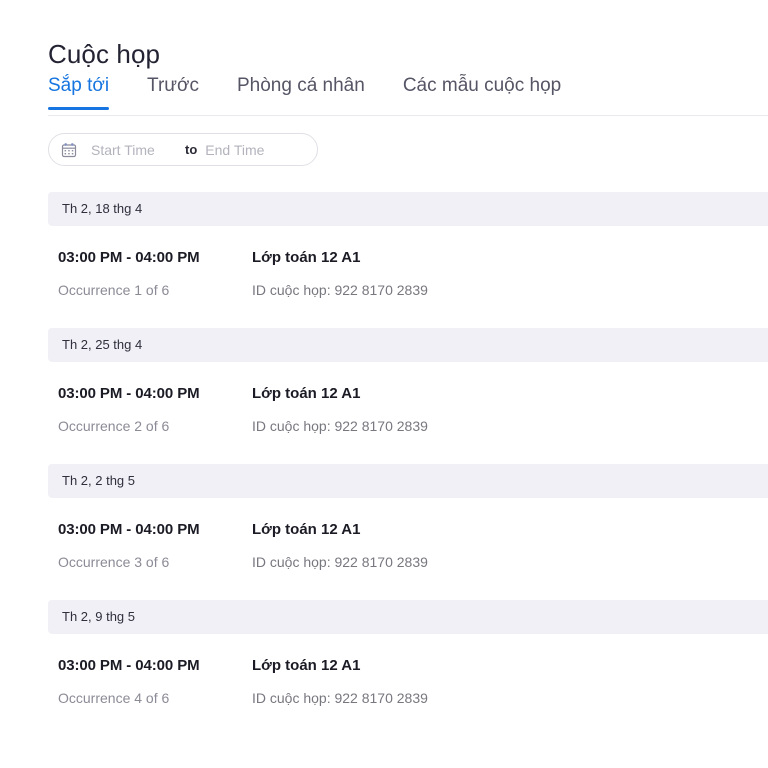 The height and width of the screenshot is (768, 768). I want to click on meeting-time-column: 03:00 PM - 04:00 PM Occurrence 3 of 6, so click(150, 546).